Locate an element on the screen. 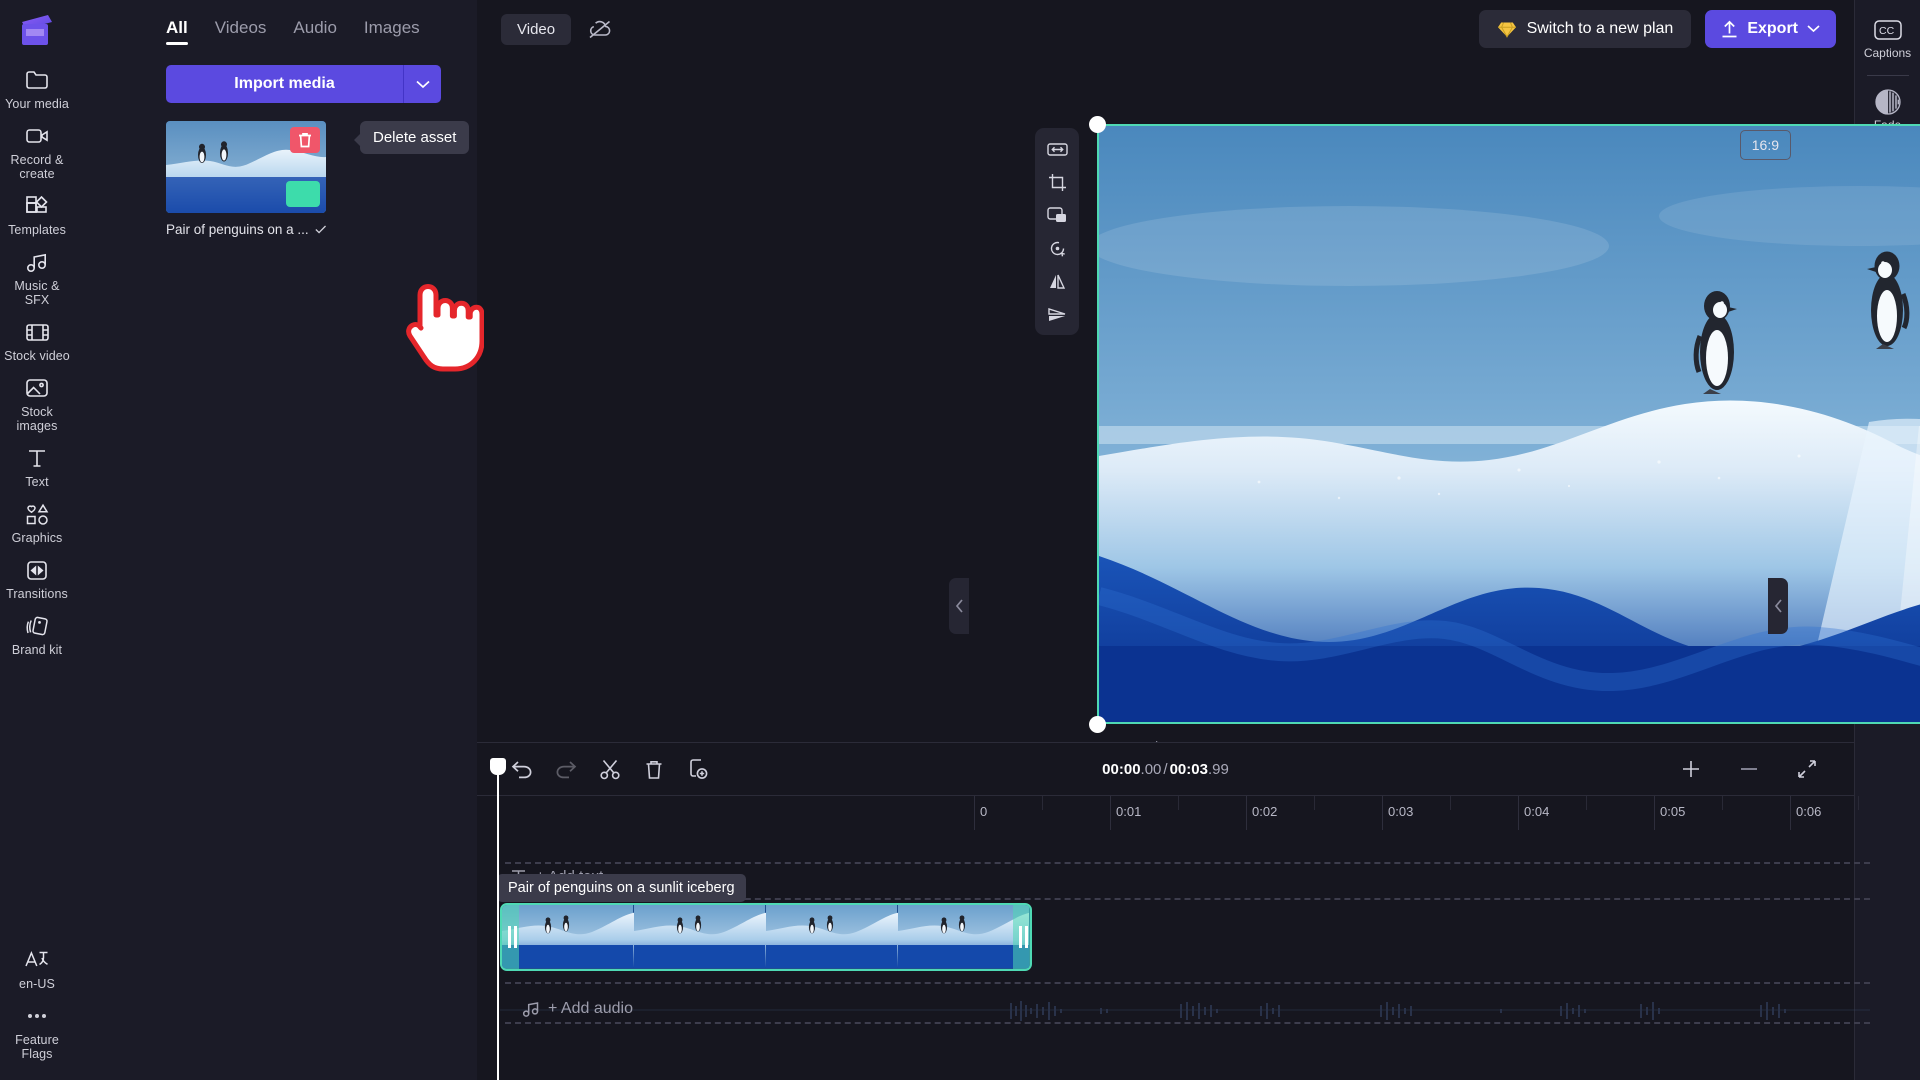  clipchamp-logo-icon is located at coordinates (37, 30).